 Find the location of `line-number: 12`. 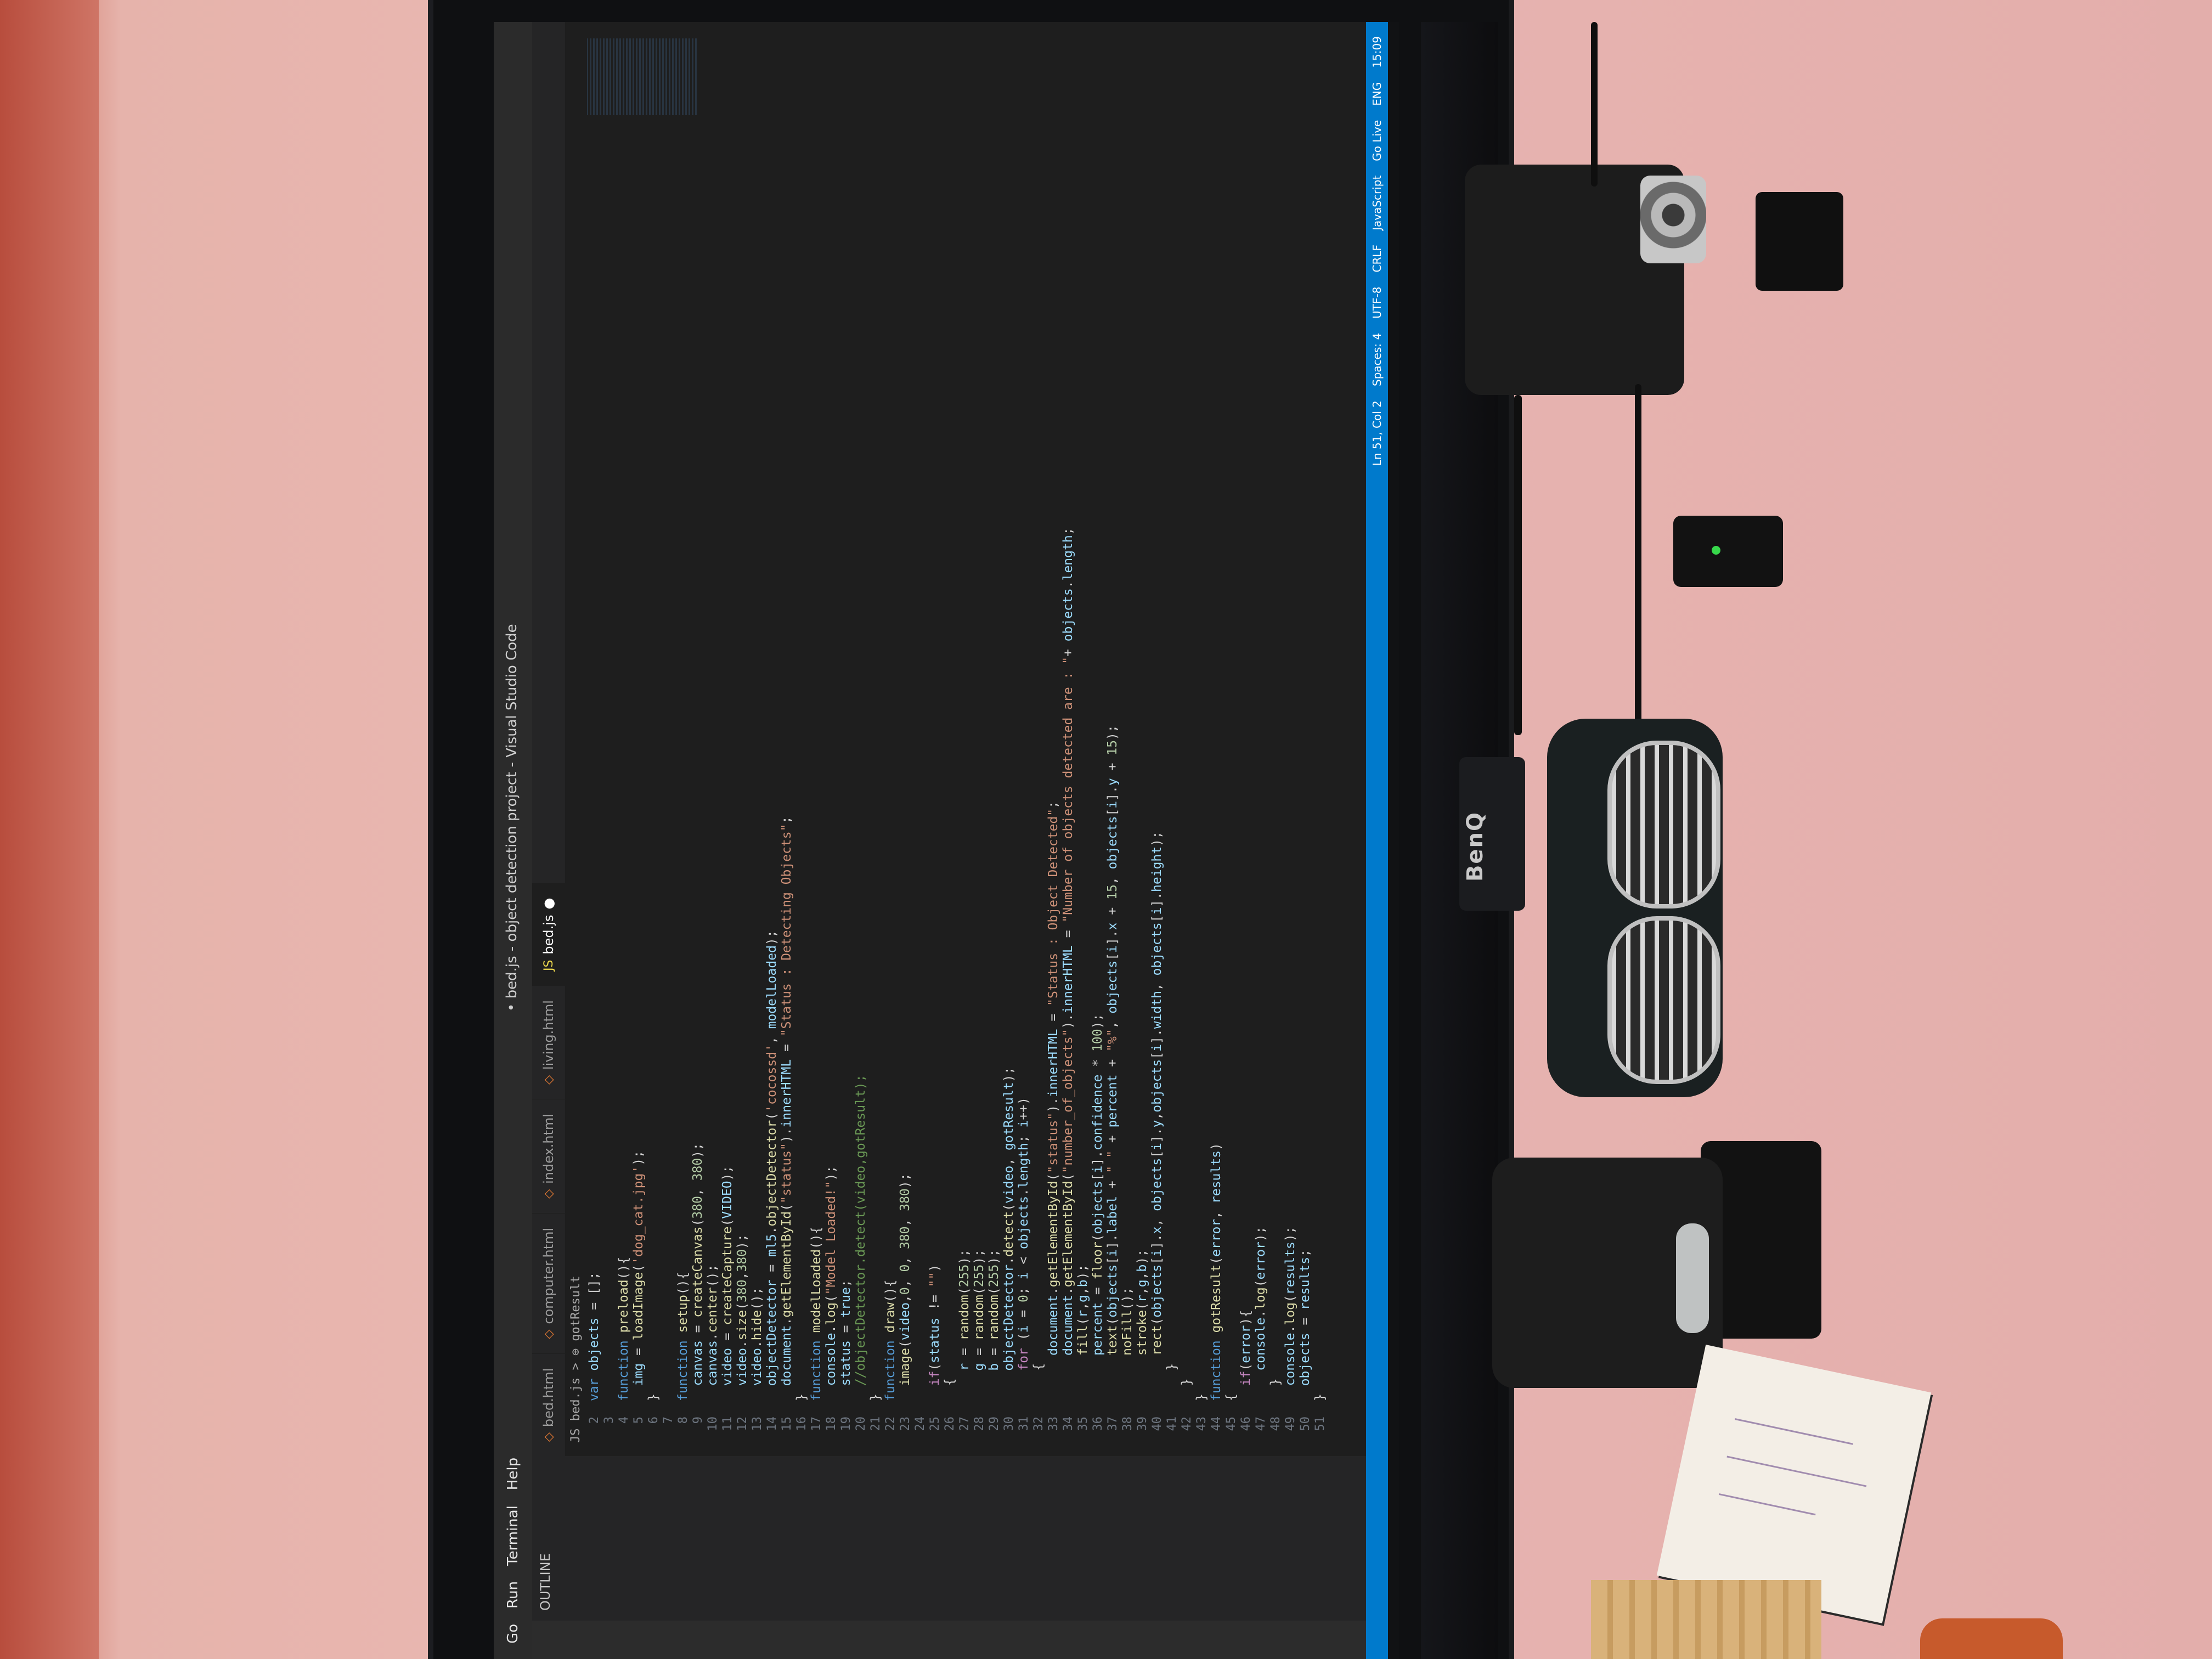

line-number: 12 is located at coordinates (742, 1424).